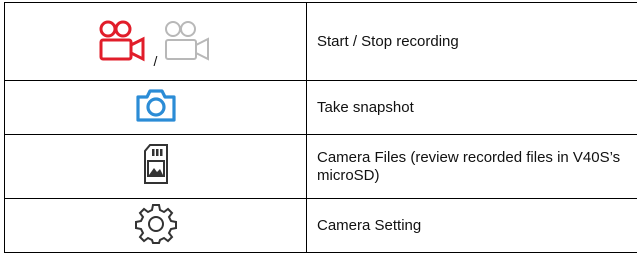 The height and width of the screenshot is (256, 637). Describe the element at coordinates (471, 225) in the screenshot. I see `settings-label: Camera Setting` at that location.